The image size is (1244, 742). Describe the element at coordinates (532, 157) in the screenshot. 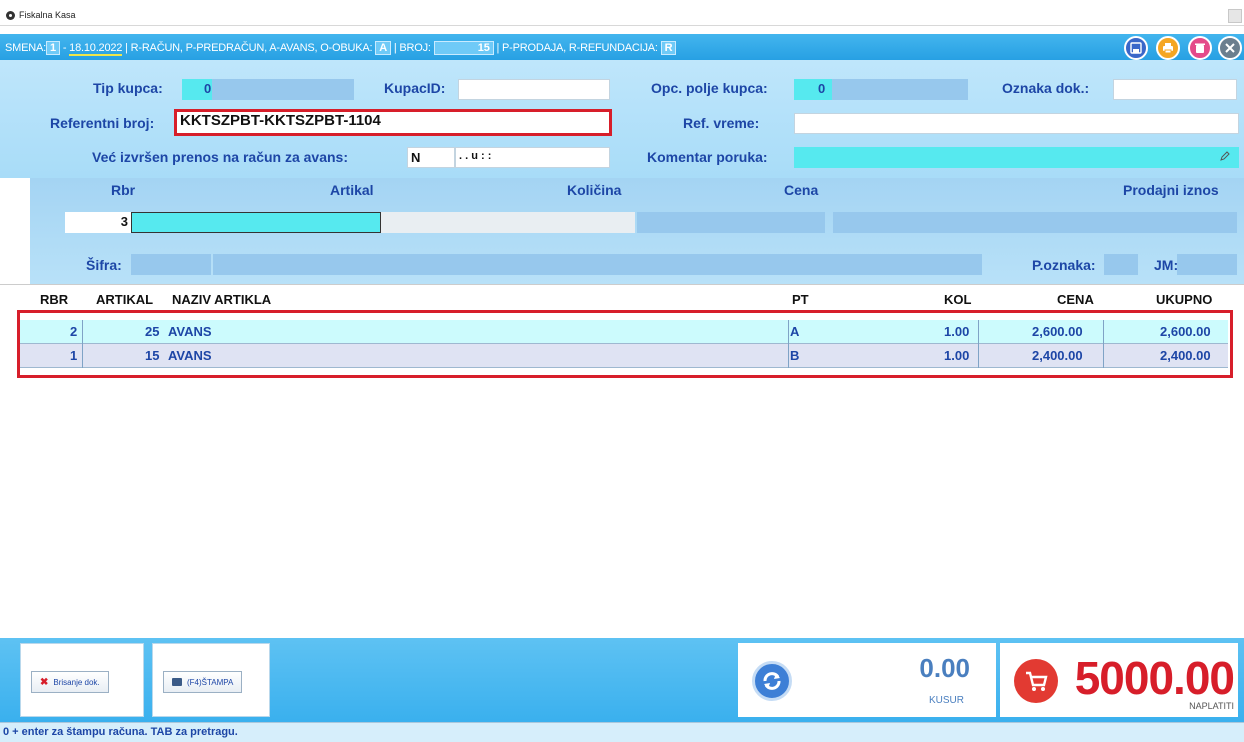

I see `prenos-datum-field: . . u : :` at that location.